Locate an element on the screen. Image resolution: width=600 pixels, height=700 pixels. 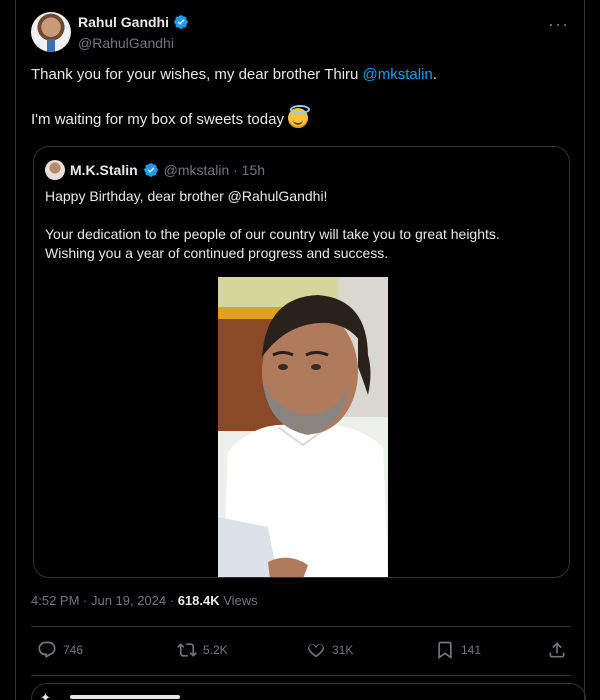
repost-icon is located at coordinates (187, 650).